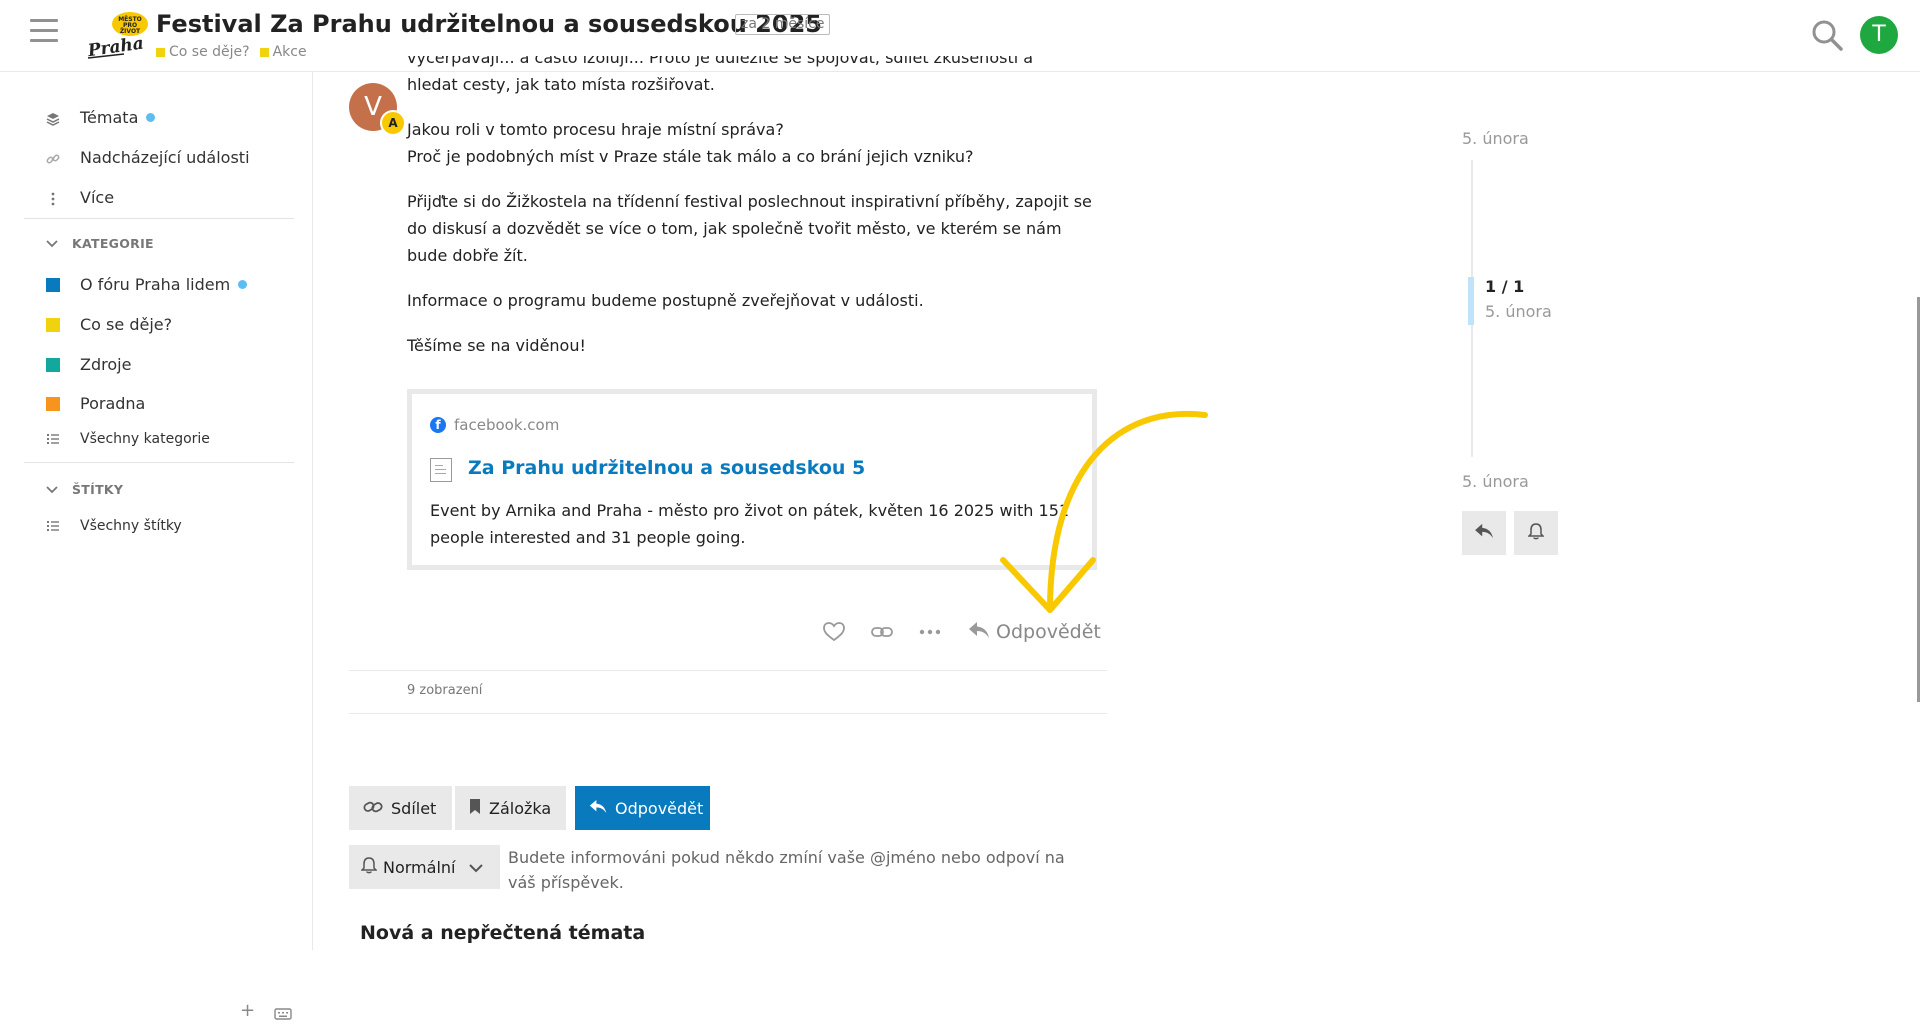  I want to click on onebox-title-link: Za Prahu udržitelnou a sousedskou 5, so click(666, 468).